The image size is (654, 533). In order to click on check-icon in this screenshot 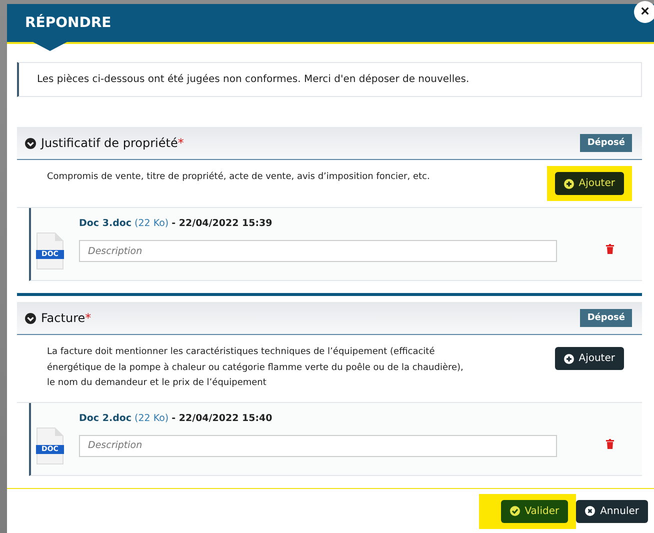, I will do `click(515, 511)`.